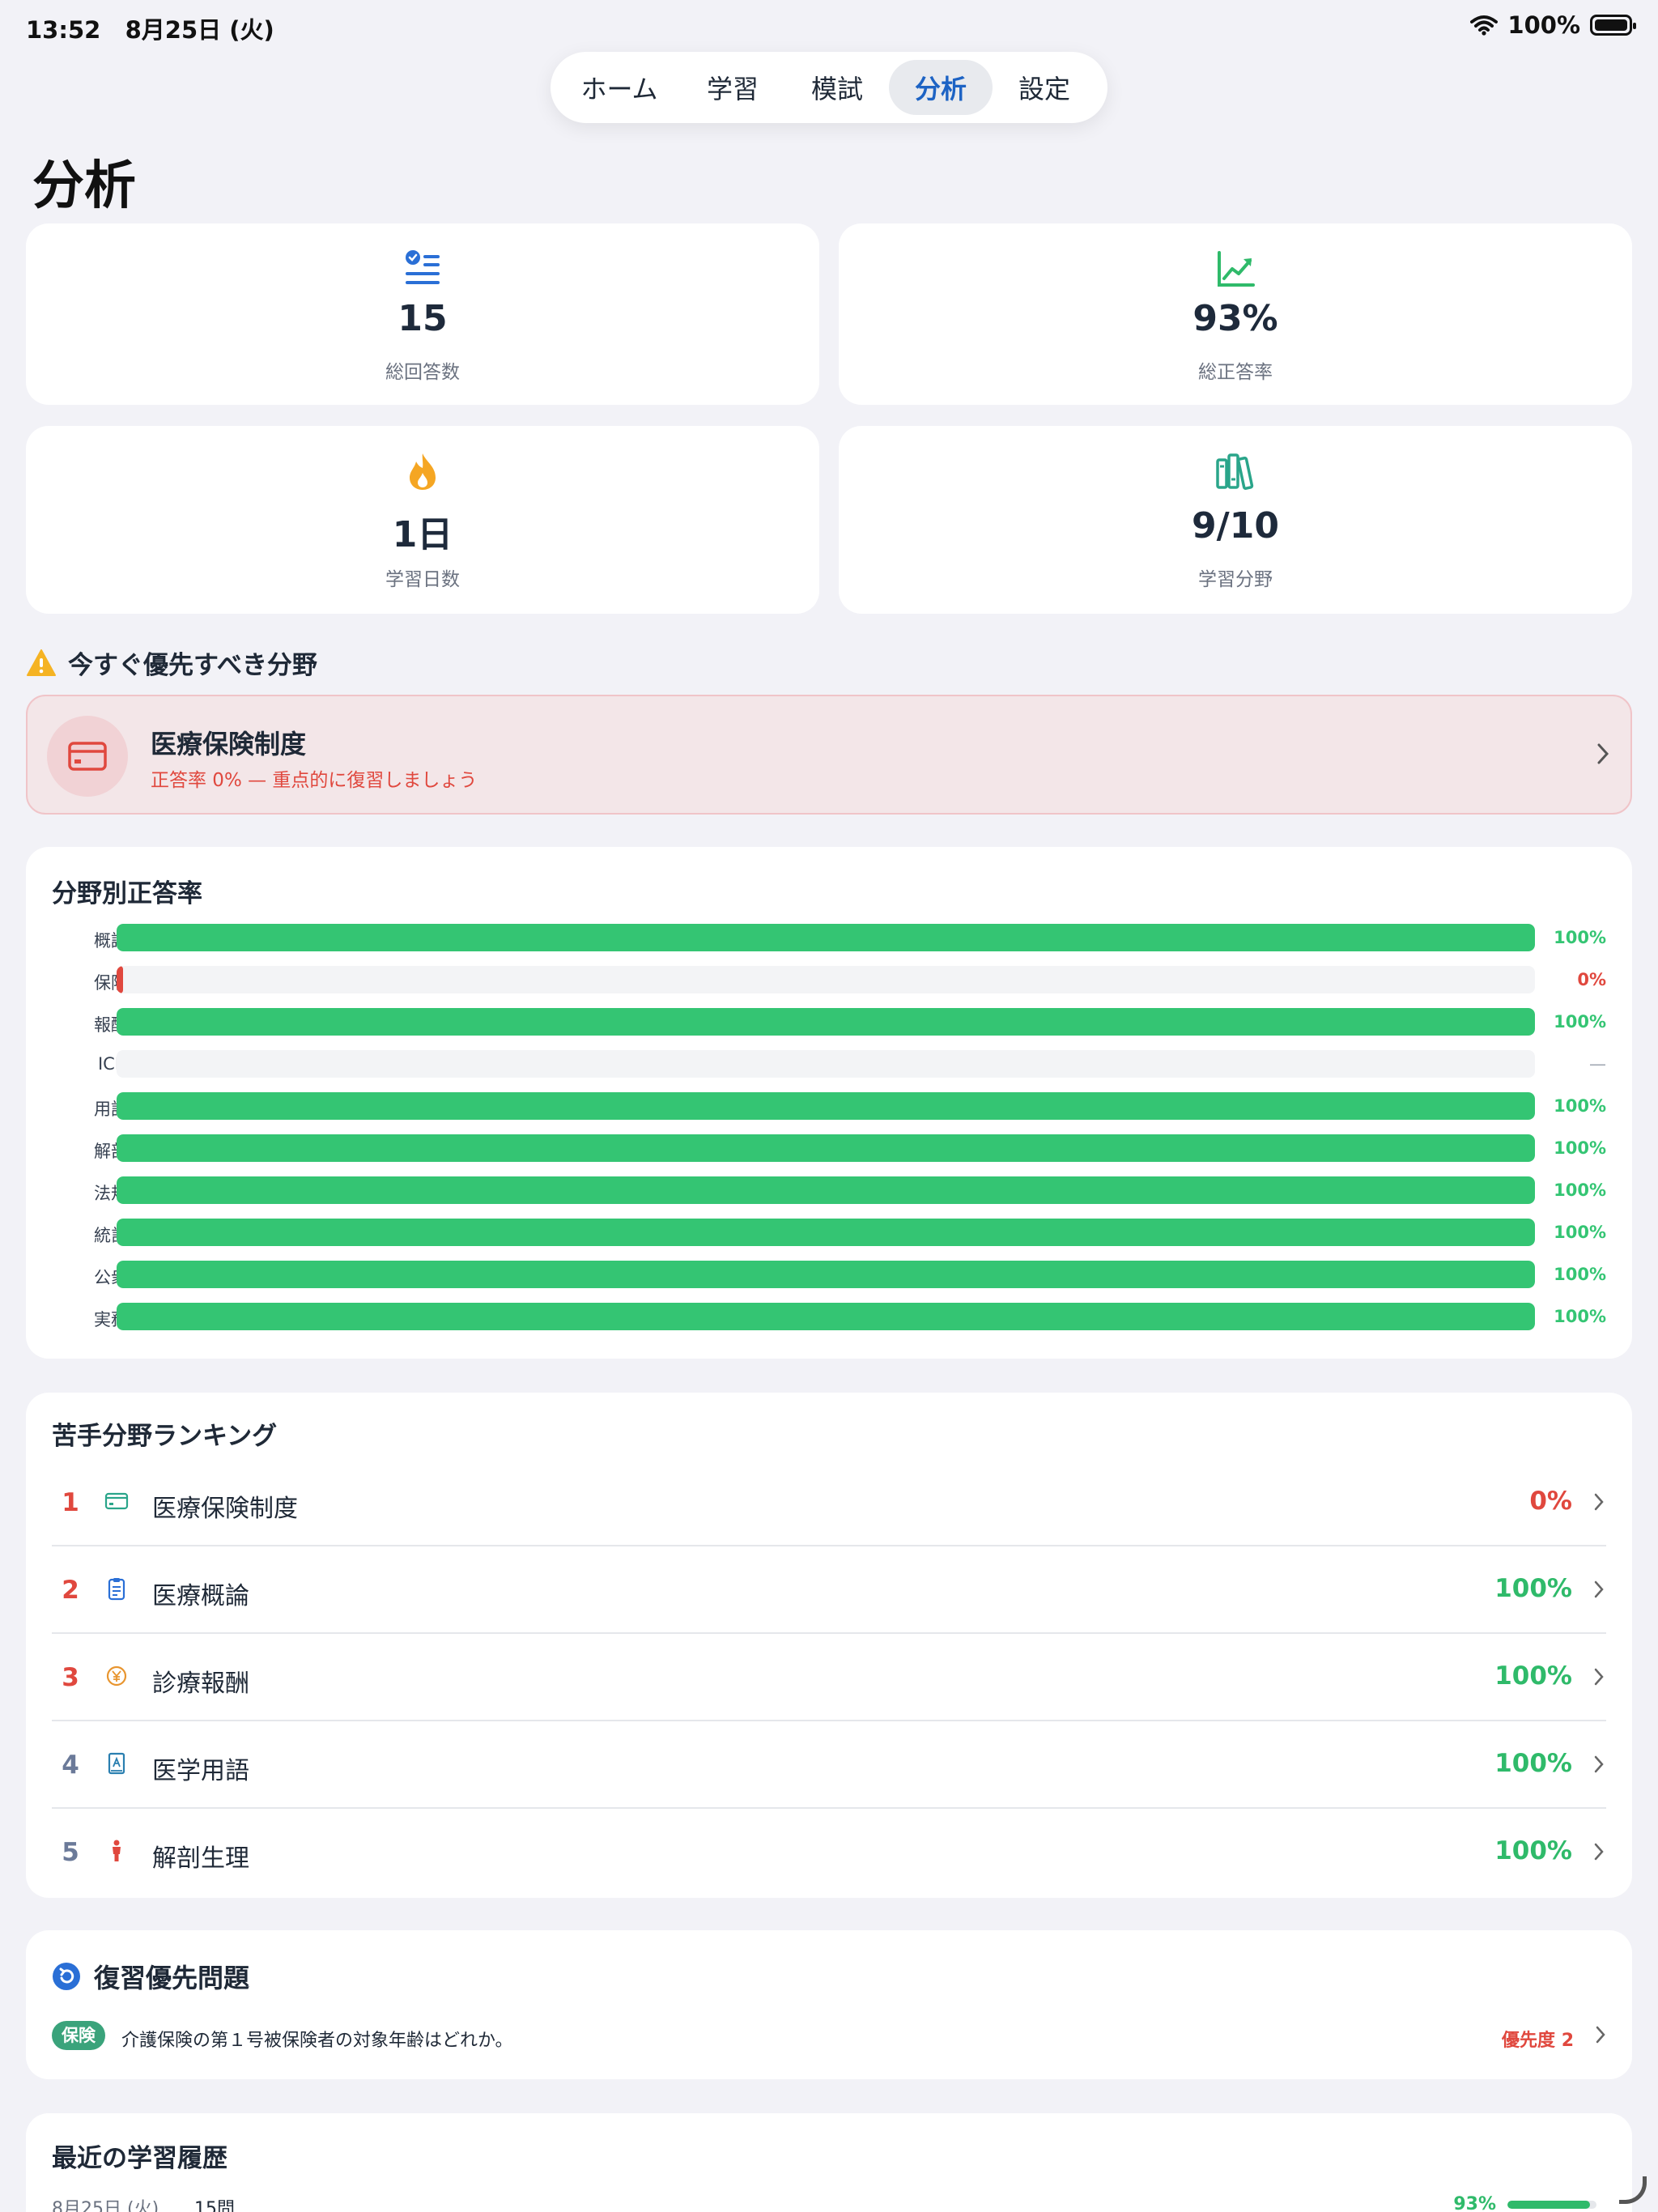 Image resolution: width=1658 pixels, height=2212 pixels. What do you see at coordinates (111, 1194) in the screenshot?
I see `accuracy-bar-label: 法規` at bounding box center [111, 1194].